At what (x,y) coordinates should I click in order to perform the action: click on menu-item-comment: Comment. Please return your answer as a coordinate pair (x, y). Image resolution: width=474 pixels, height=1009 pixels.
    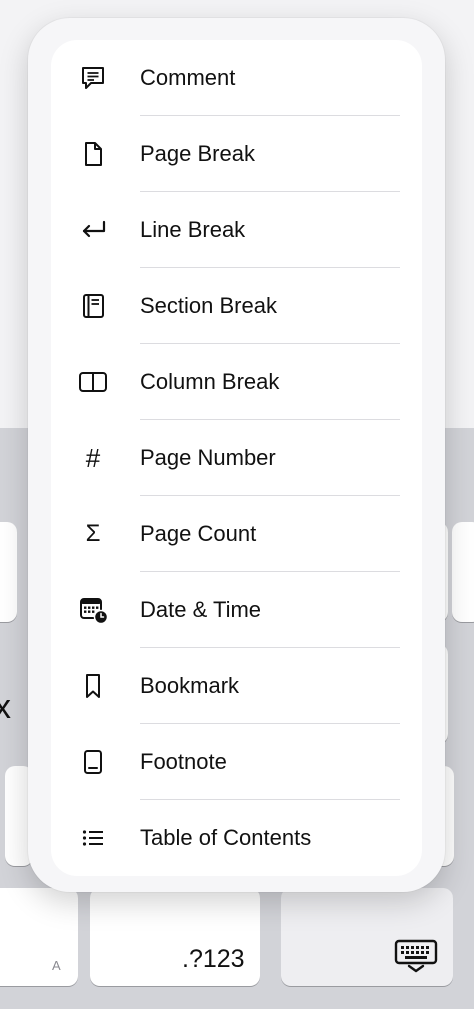
    Looking at the image, I should click on (236, 78).